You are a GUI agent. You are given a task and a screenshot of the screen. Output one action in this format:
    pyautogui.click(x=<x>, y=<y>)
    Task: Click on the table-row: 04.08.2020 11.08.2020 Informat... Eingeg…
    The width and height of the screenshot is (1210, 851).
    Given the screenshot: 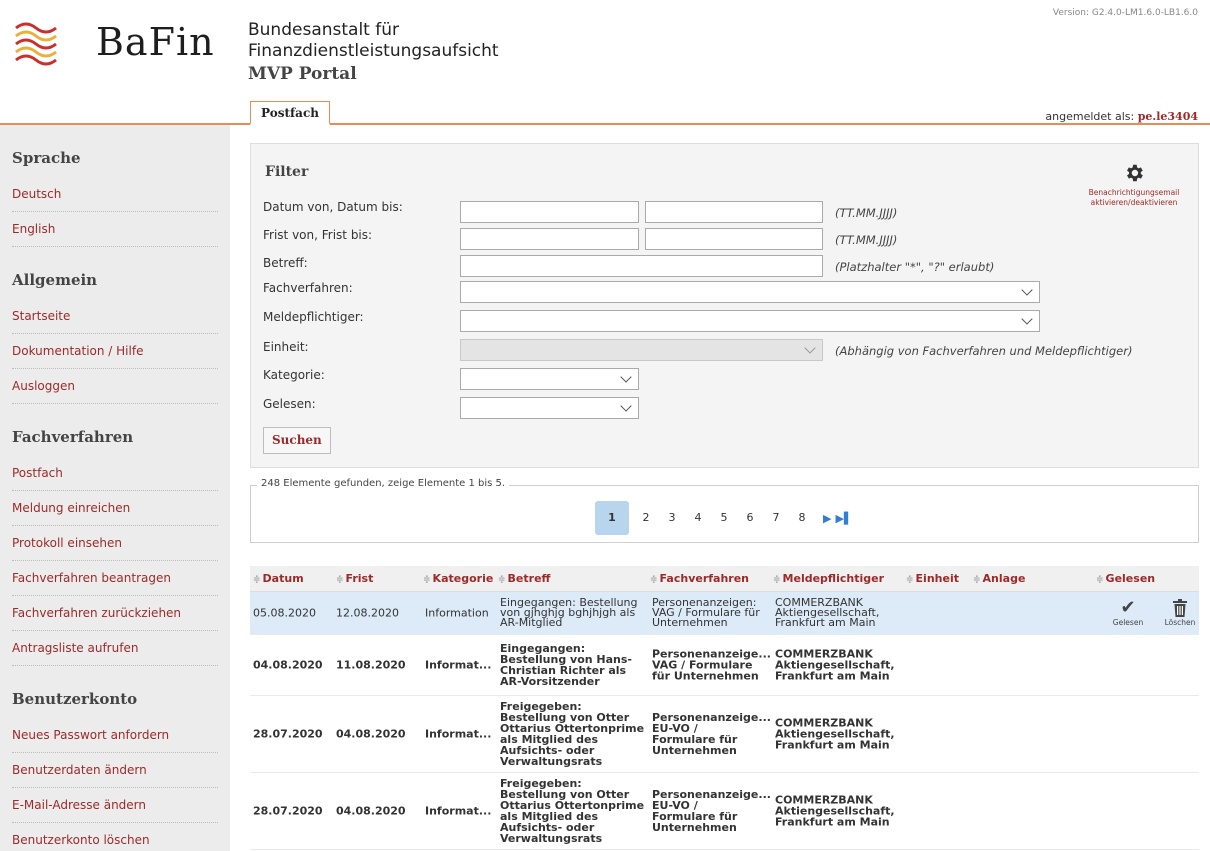 What is the action you would take?
    pyautogui.click(x=724, y=665)
    